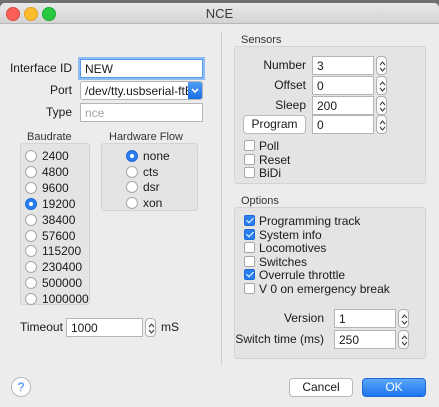 Image resolution: width=439 pixels, height=407 pixels. Describe the element at coordinates (365, 339) in the screenshot. I see `switch-time-input: 250` at that location.